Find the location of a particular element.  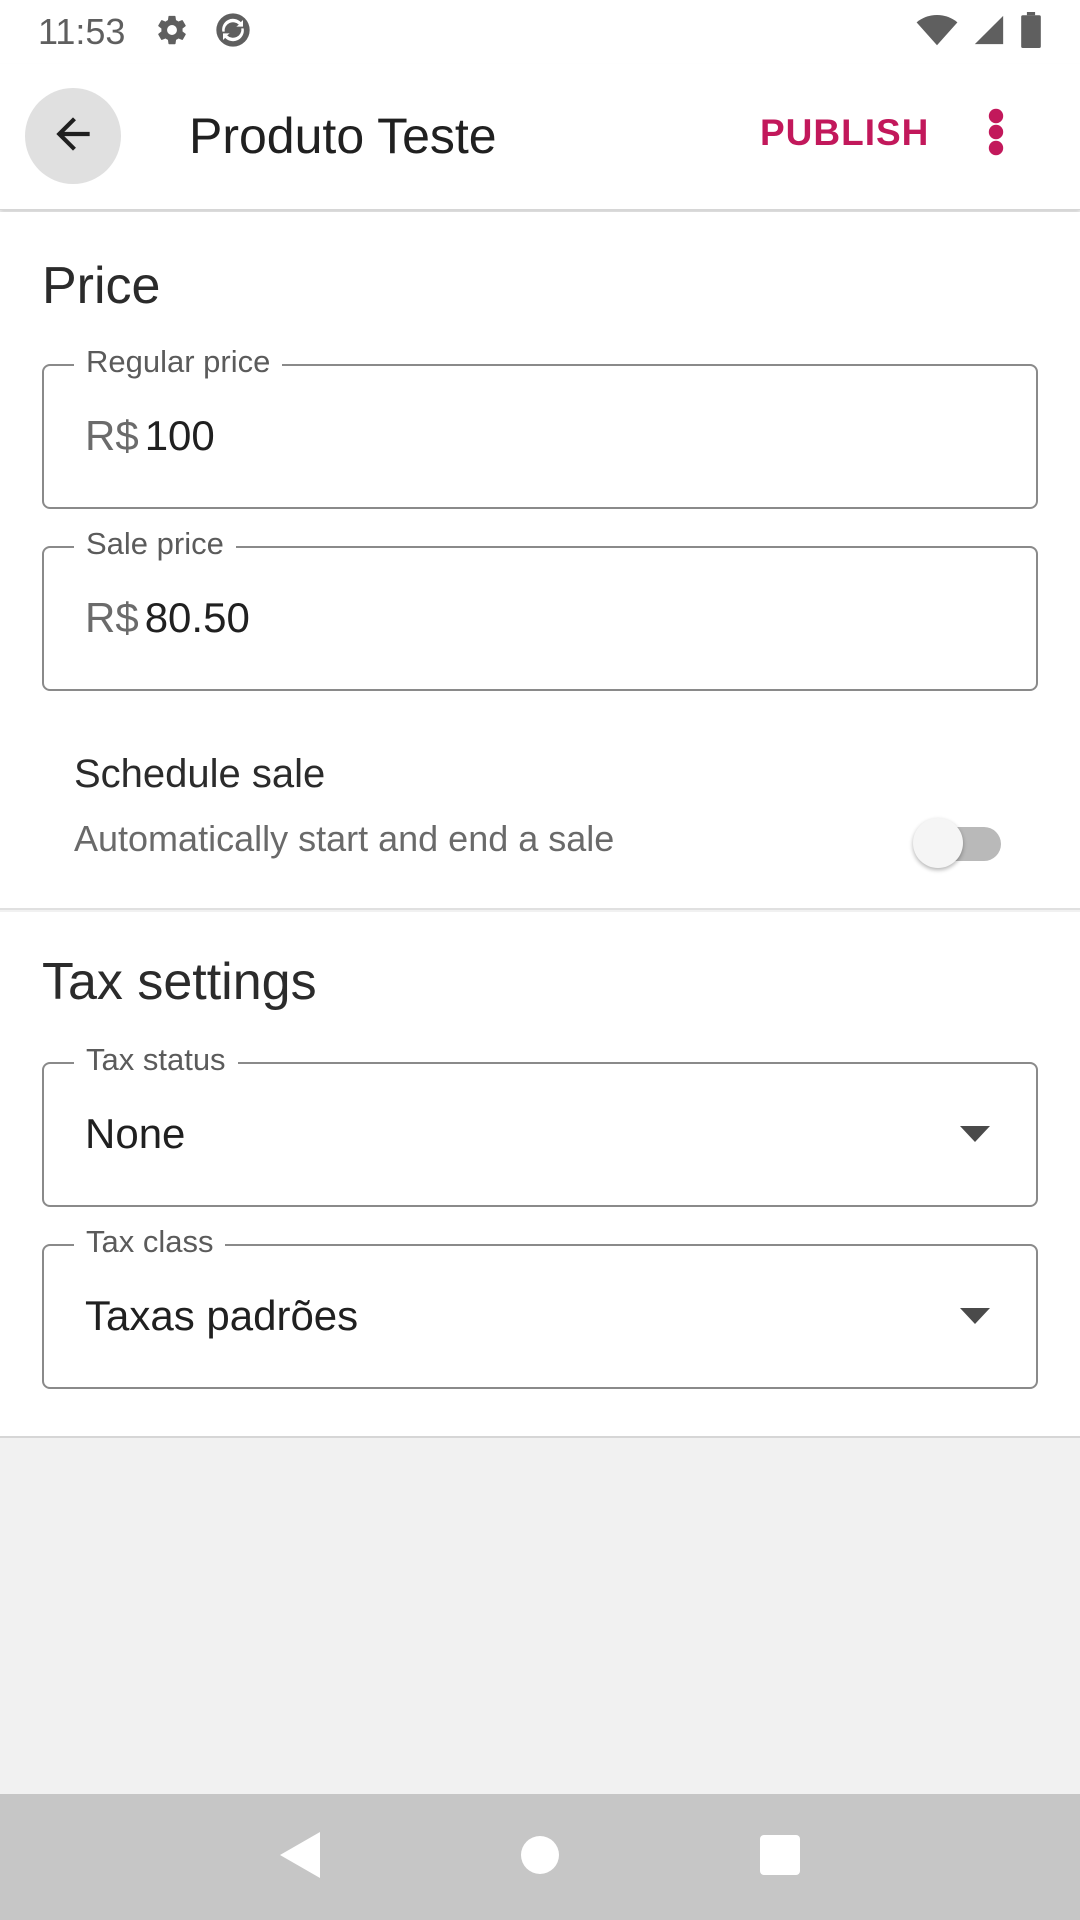

publish-button: PUBLISH is located at coordinates (844, 133).